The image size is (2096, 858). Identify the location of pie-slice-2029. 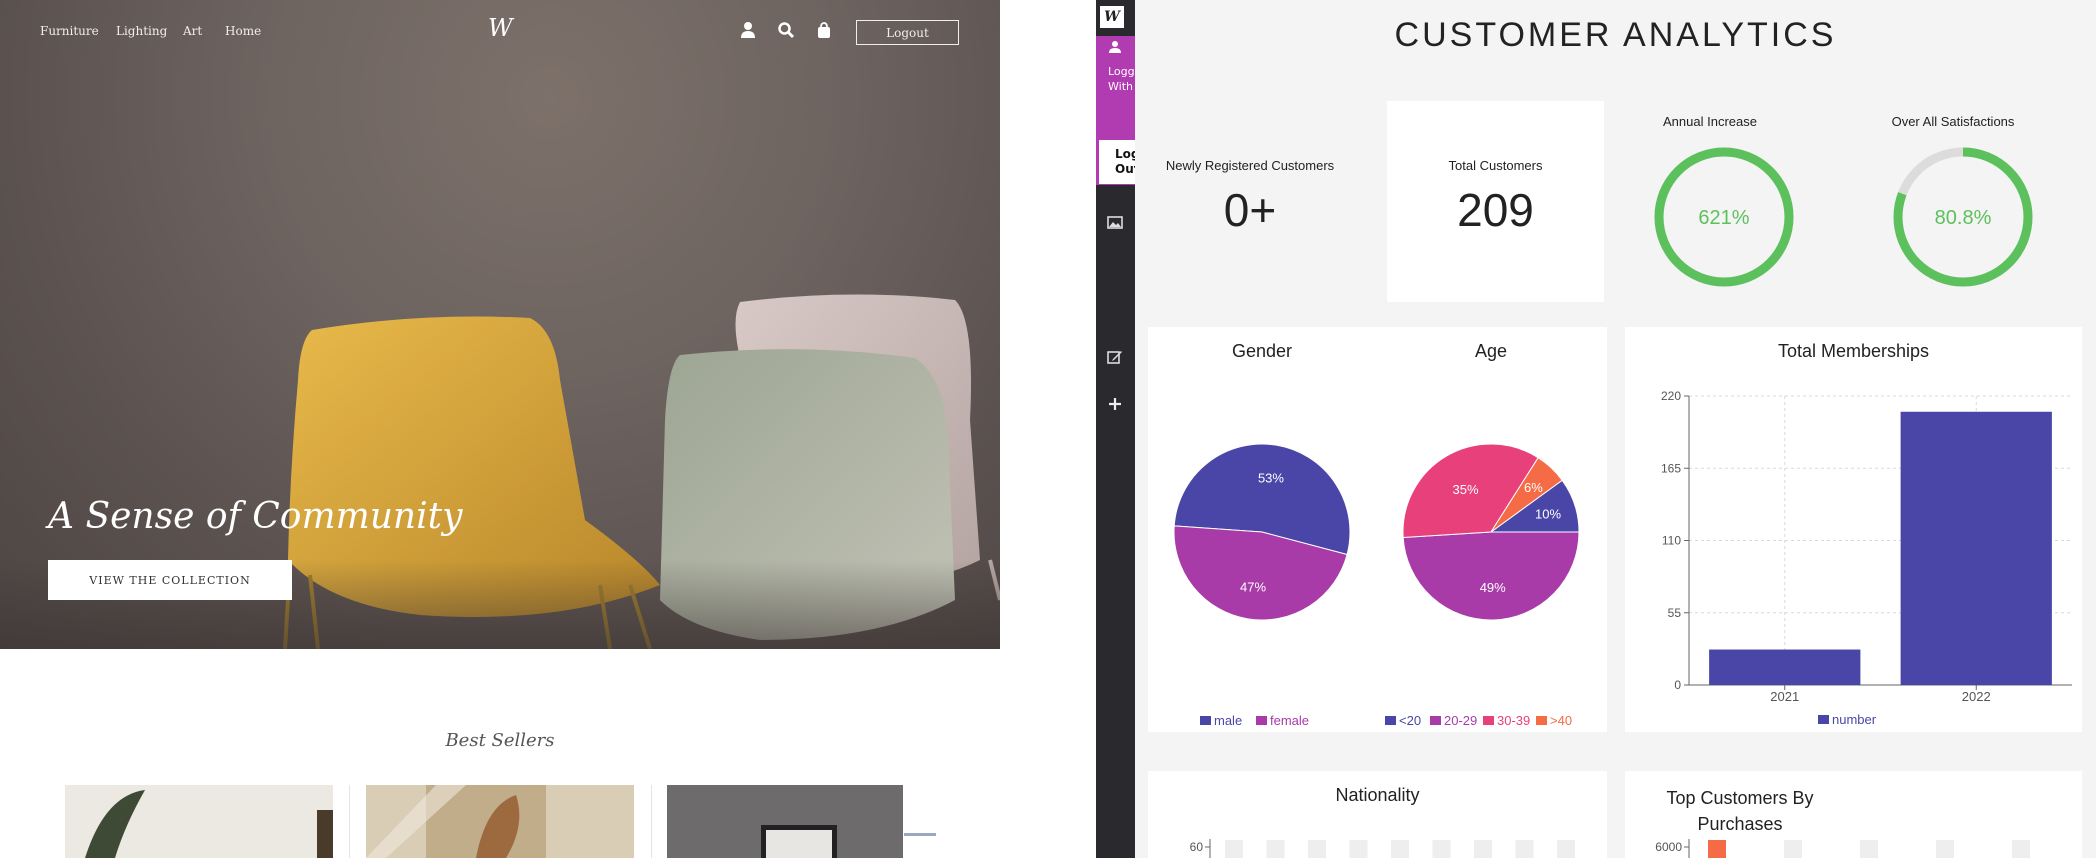
(1491, 576).